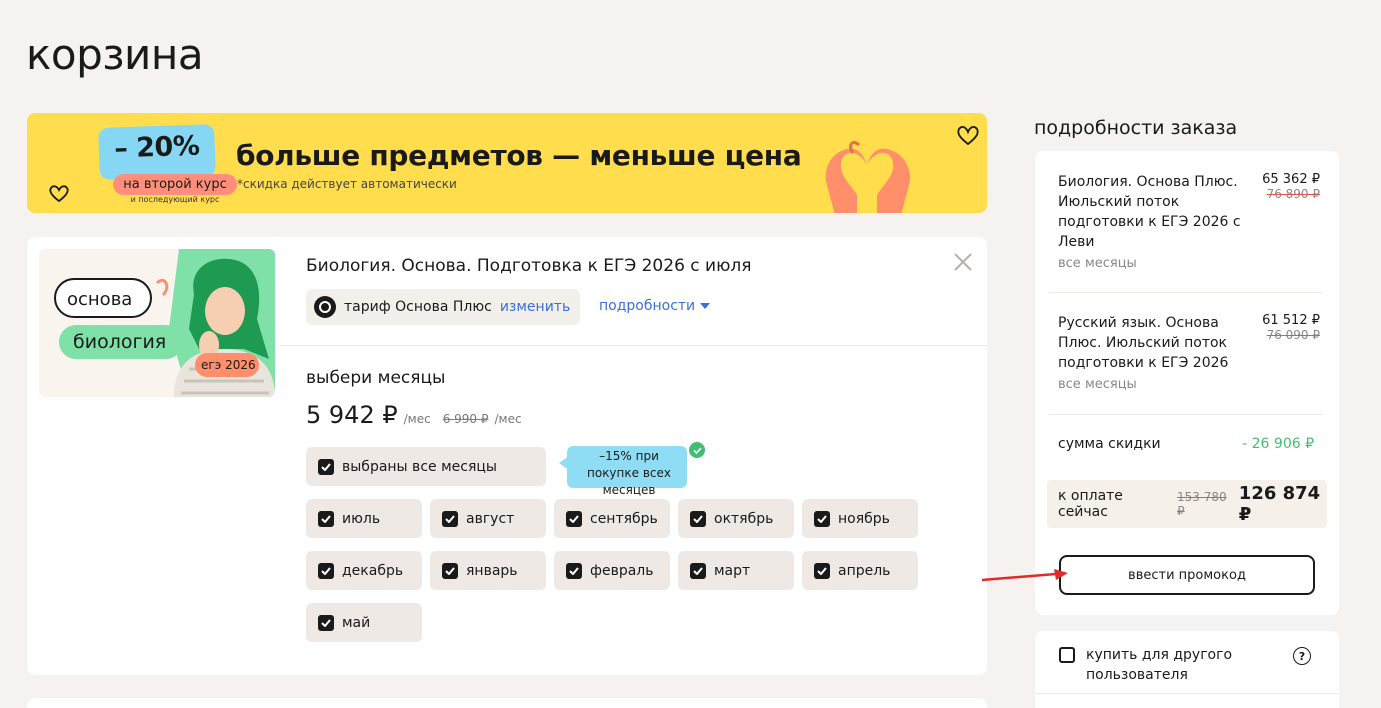 This screenshot has height=708, width=1381. Describe the element at coordinates (373, 570) in the screenshot. I see `month-label: декабрь` at that location.